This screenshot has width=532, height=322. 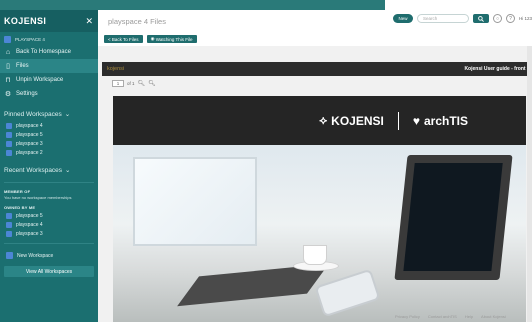 What do you see at coordinates (116, 69) in the screenshot?
I see `viewer-logo: kojensi` at bounding box center [116, 69].